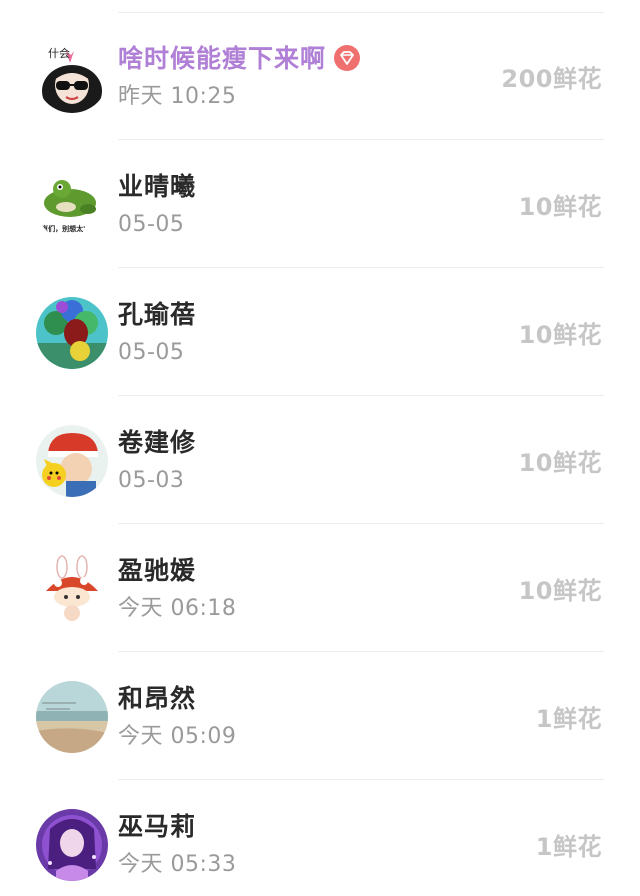 The height and width of the screenshot is (896, 640). What do you see at coordinates (72, 717) in the screenshot?
I see `beach-landscape-avatar-icon` at bounding box center [72, 717].